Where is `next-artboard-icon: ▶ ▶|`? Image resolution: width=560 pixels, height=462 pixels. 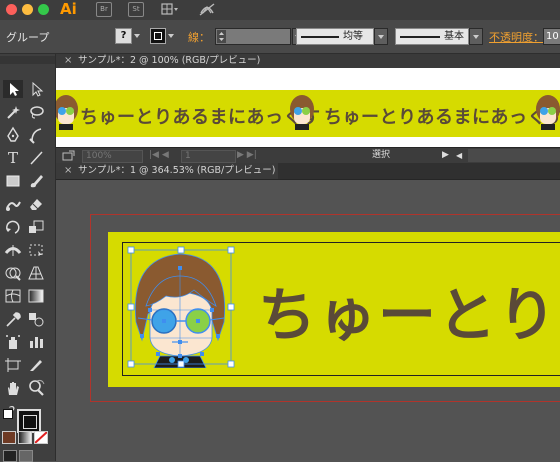
next-artboard-icon: ▶ ▶| is located at coordinates (252, 155).